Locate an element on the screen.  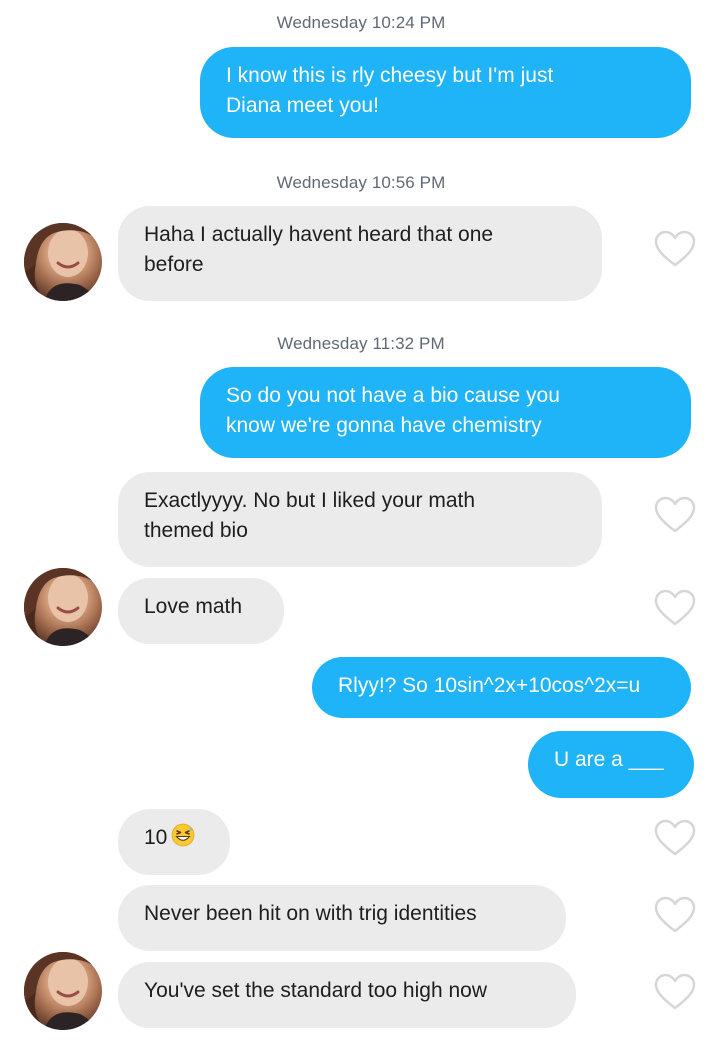
incoming-message: Never been hit on with trig identities is located at coordinates (342, 918).